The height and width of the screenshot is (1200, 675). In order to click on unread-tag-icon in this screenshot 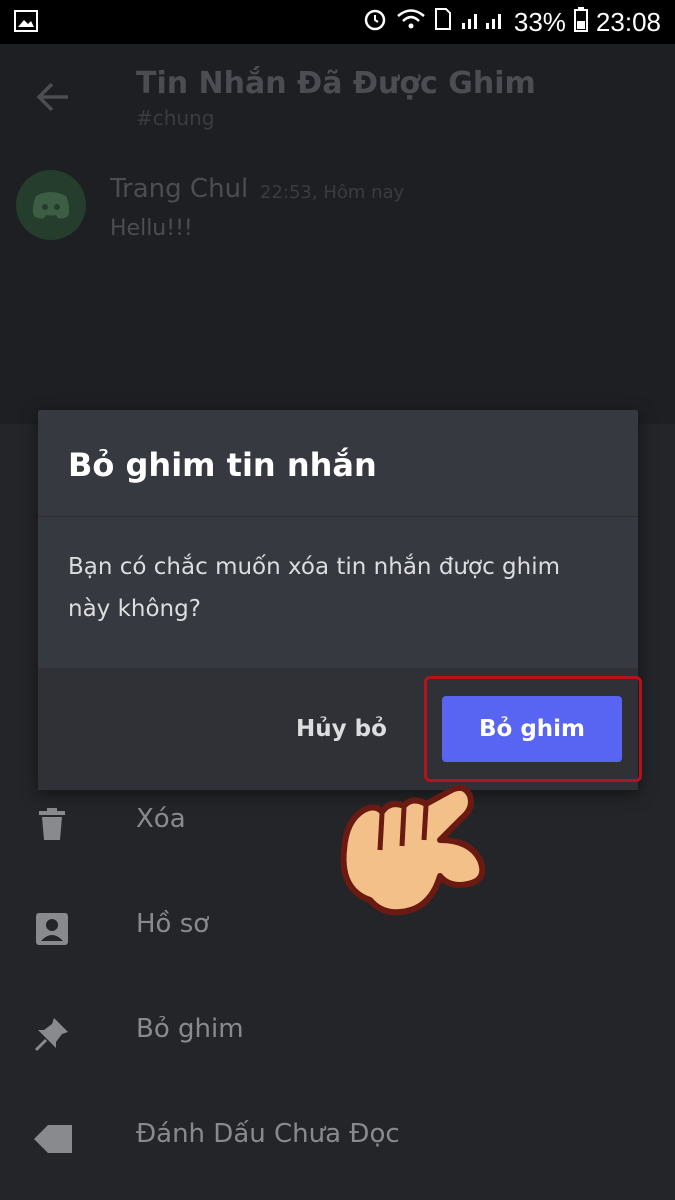, I will do `click(53, 1139)`.